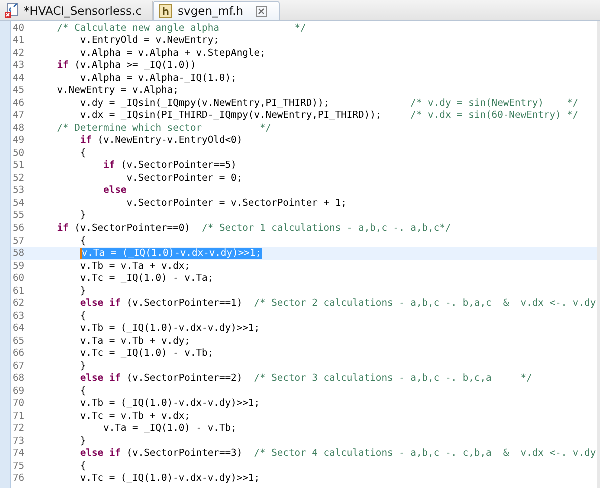  Describe the element at coordinates (19, 90) in the screenshot. I see `line-number: 45` at that location.